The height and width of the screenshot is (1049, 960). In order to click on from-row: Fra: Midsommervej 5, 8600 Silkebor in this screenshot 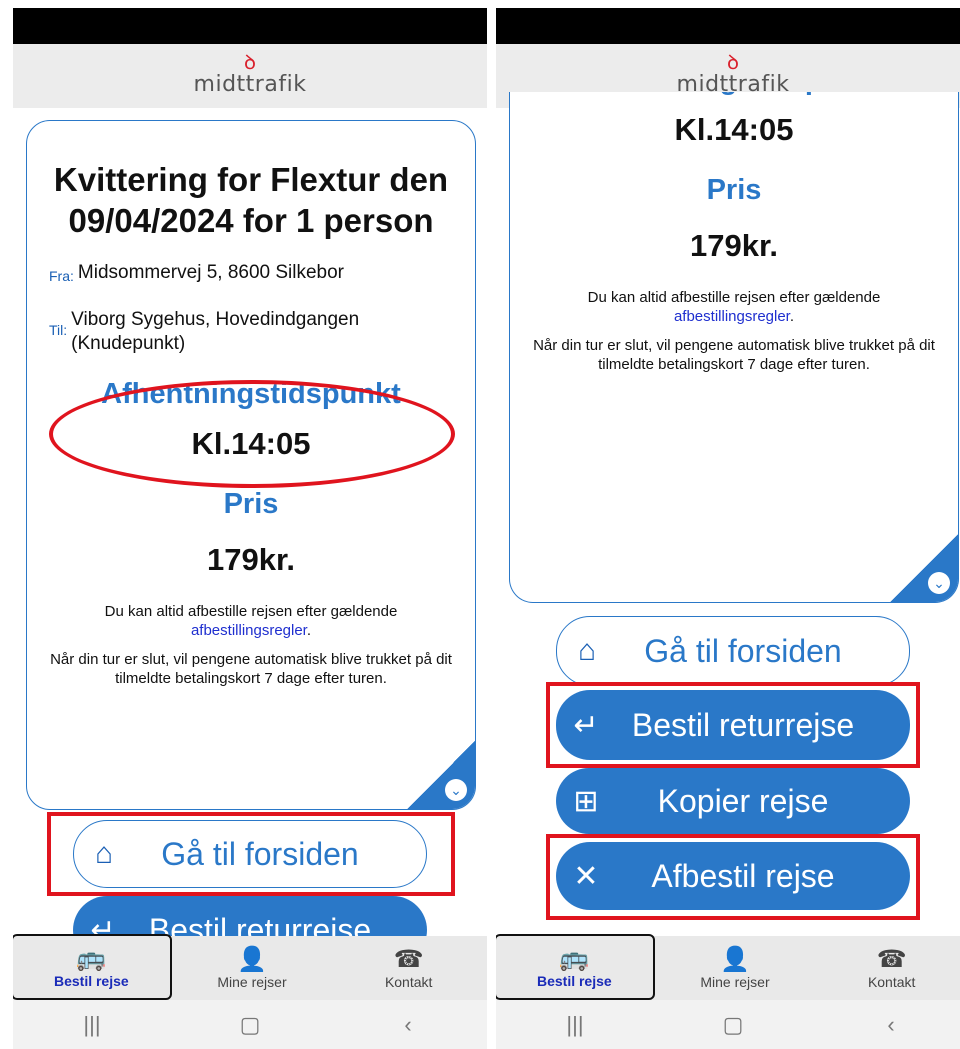, I will do `click(262, 274)`.